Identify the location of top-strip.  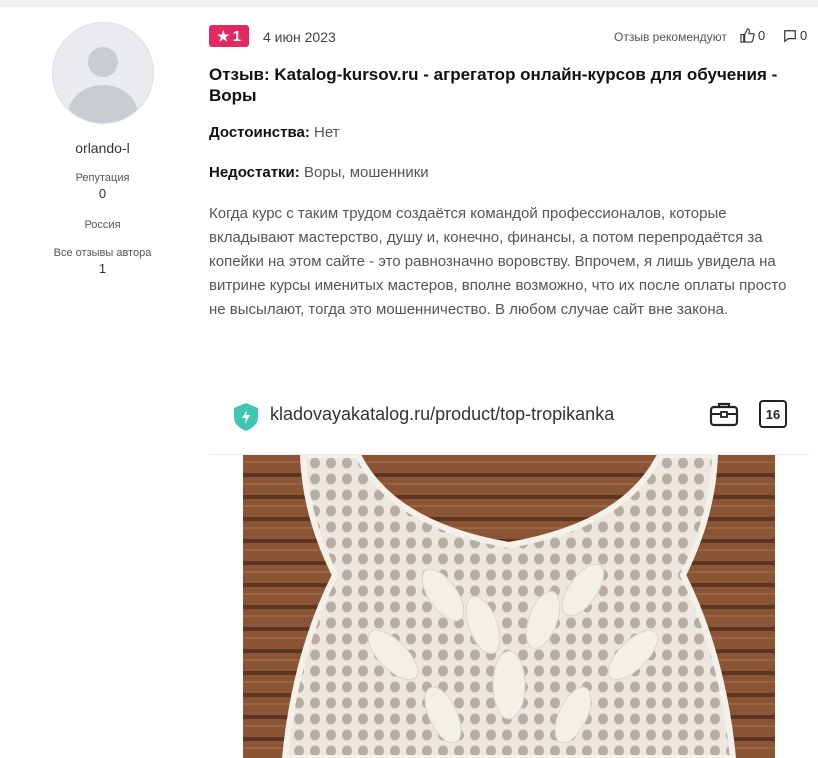
(409, 3).